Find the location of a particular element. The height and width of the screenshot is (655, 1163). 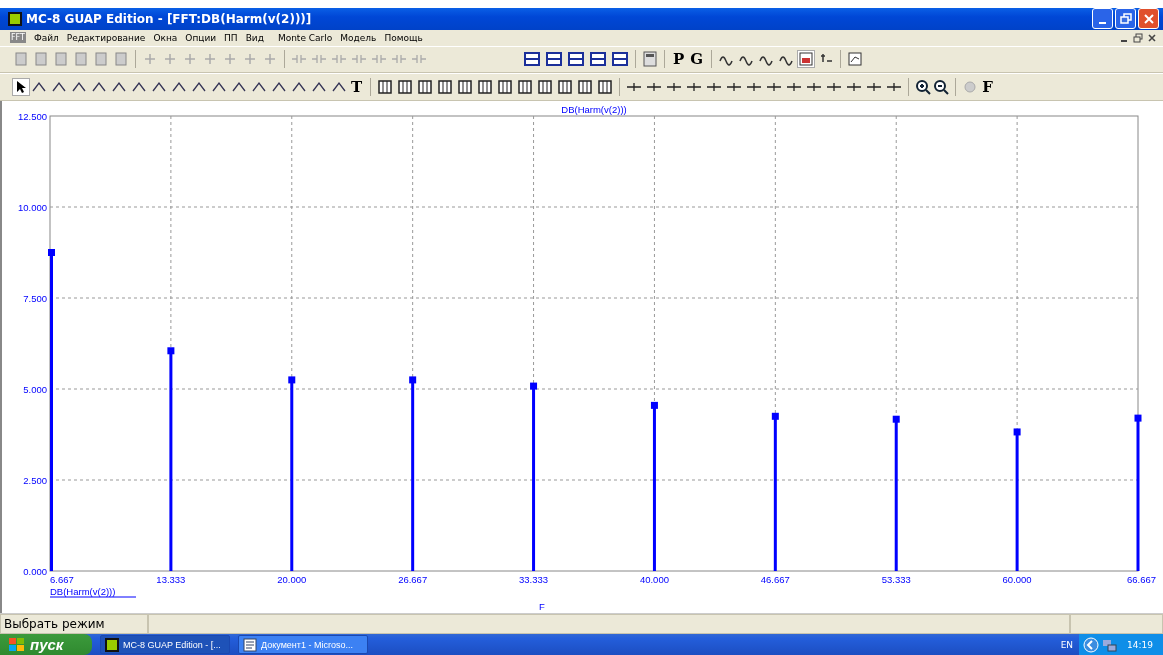

document-icon is located at coordinates (250, 644).